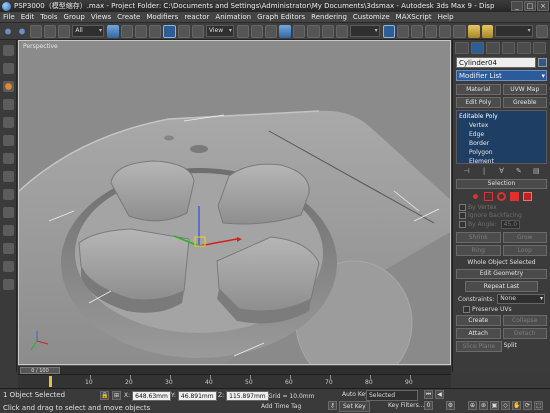 This screenshot has width=550, height=413. Describe the element at coordinates (169, 31) in the screenshot. I see `select-and-move-icon` at that location.